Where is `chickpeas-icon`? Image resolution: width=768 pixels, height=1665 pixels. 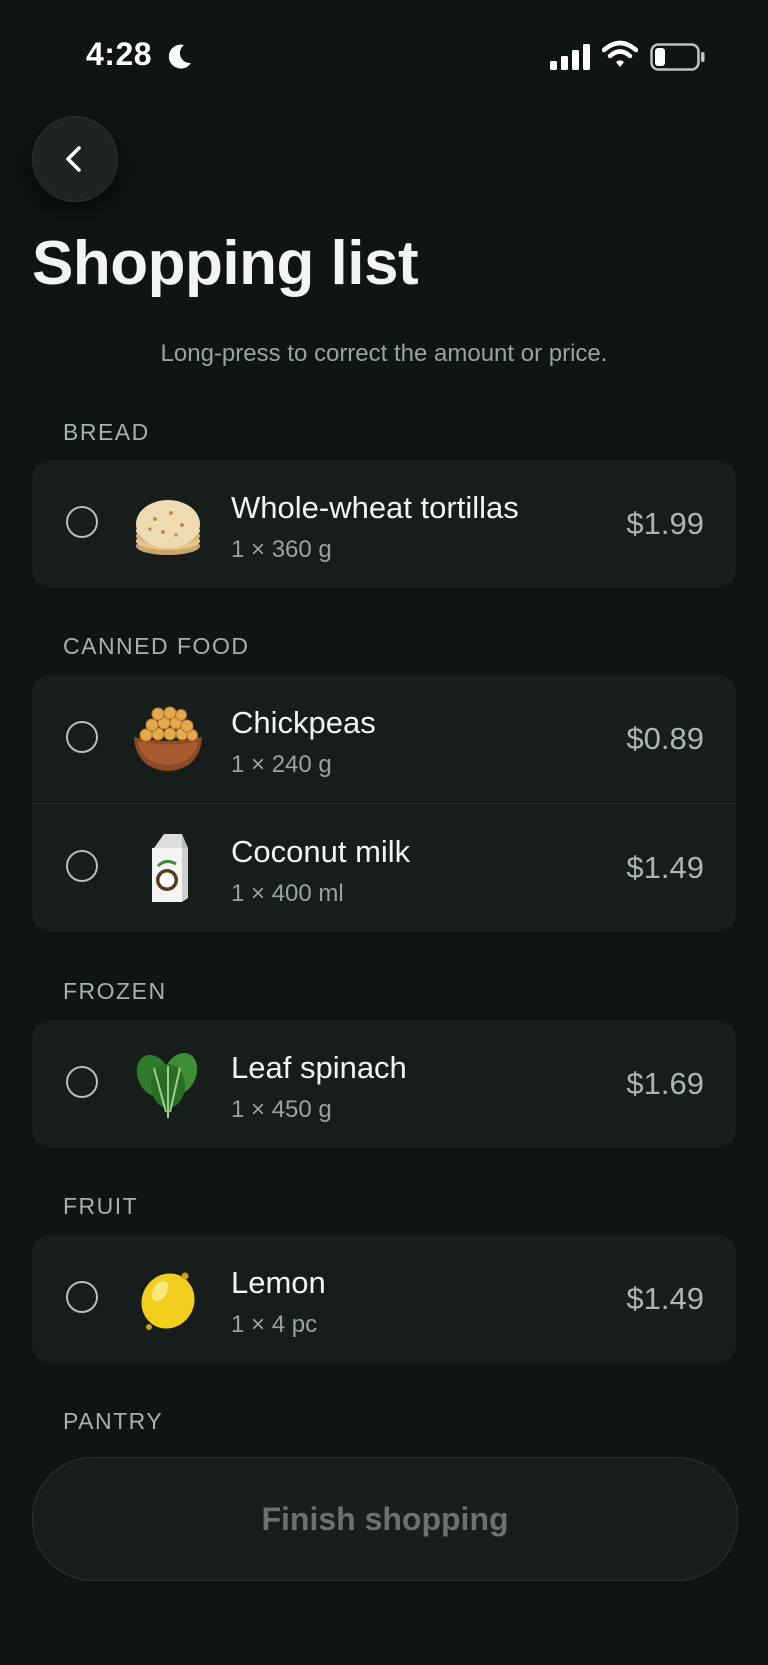 chickpeas-icon is located at coordinates (168, 738).